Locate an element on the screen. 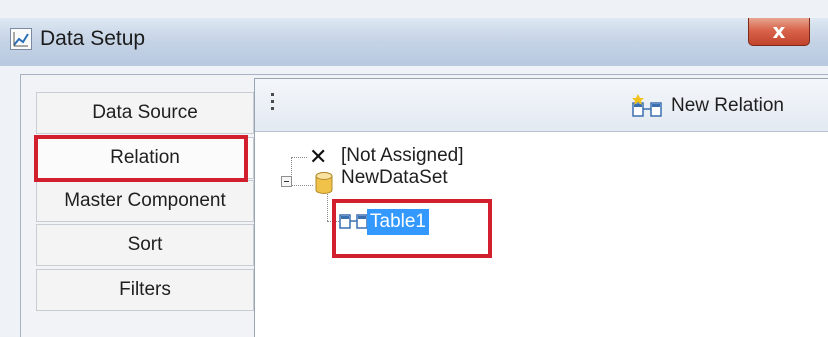 The width and height of the screenshot is (828, 337). title-bar: Data Setup x is located at coordinates (414, 42).